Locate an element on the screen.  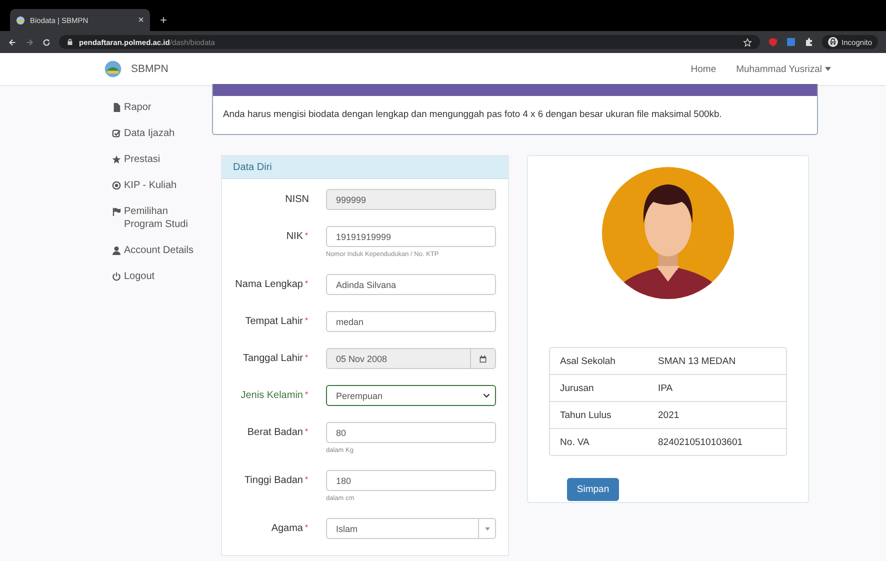
puzzle-icon is located at coordinates (809, 42).